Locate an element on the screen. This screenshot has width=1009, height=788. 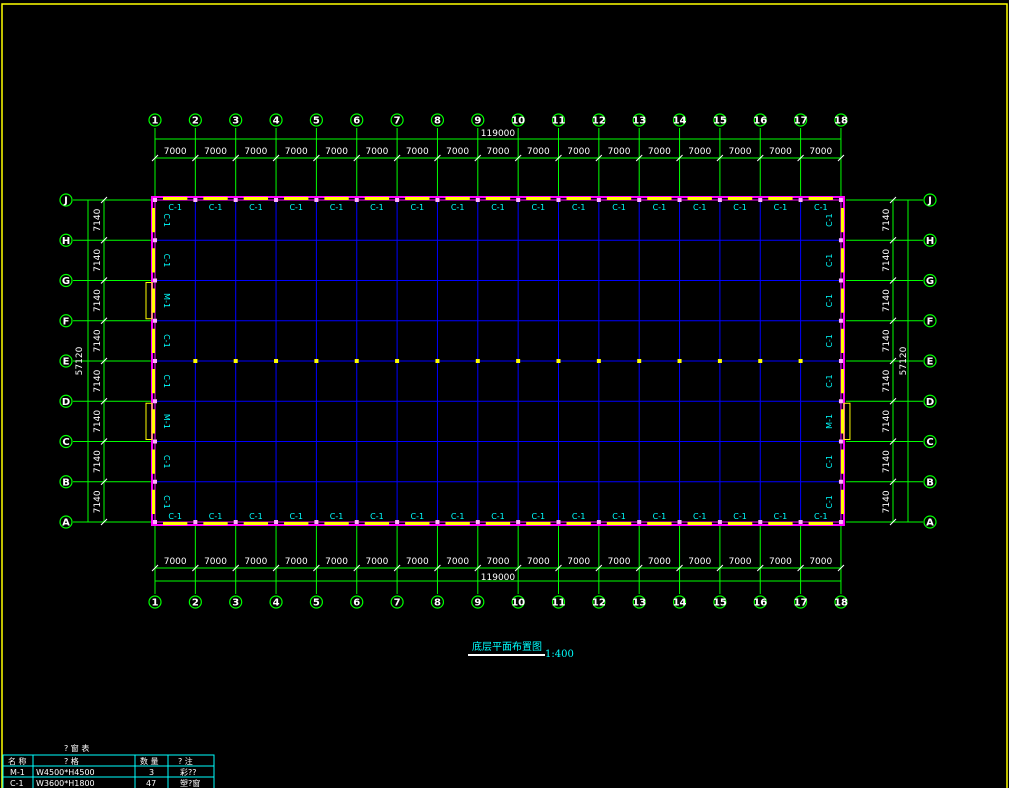
axis-bubble-top: 12 is located at coordinates (599, 120).